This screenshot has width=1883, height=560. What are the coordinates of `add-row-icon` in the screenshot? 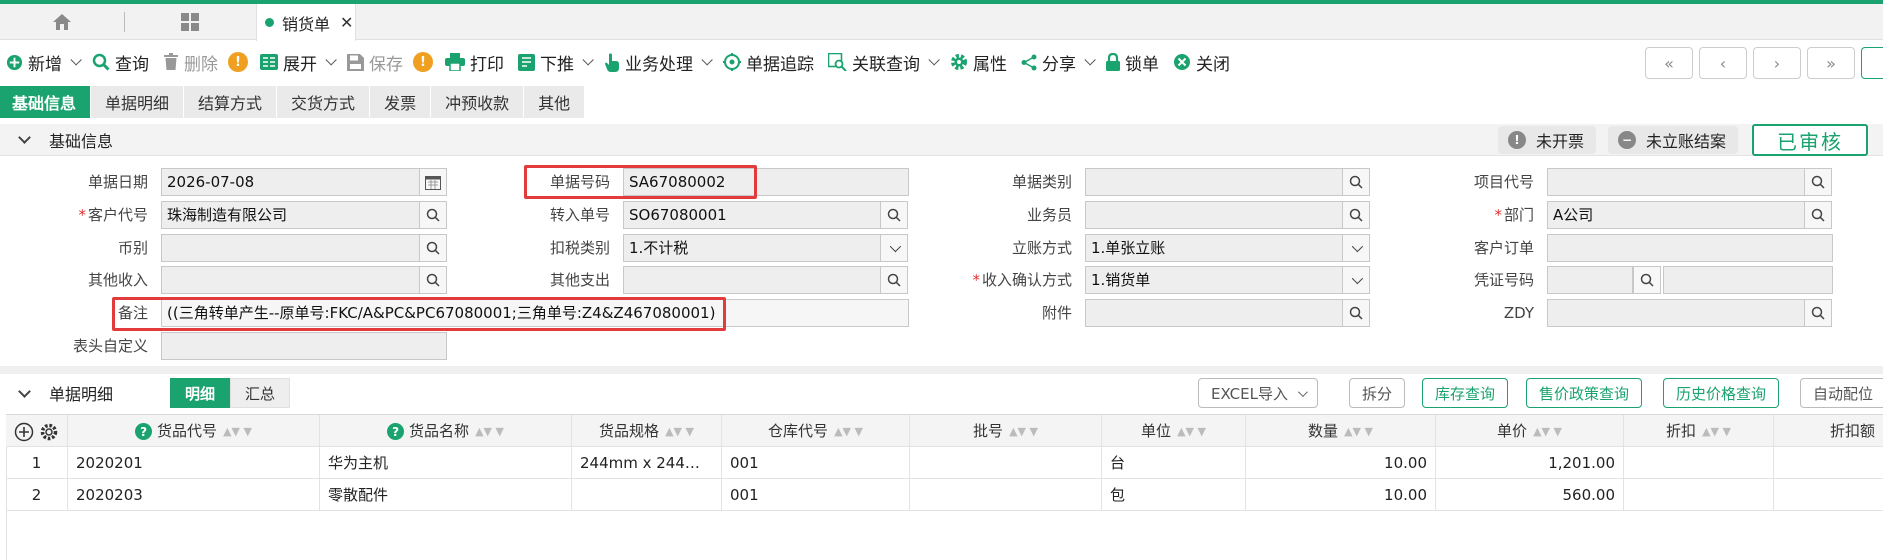 It's located at (24, 432).